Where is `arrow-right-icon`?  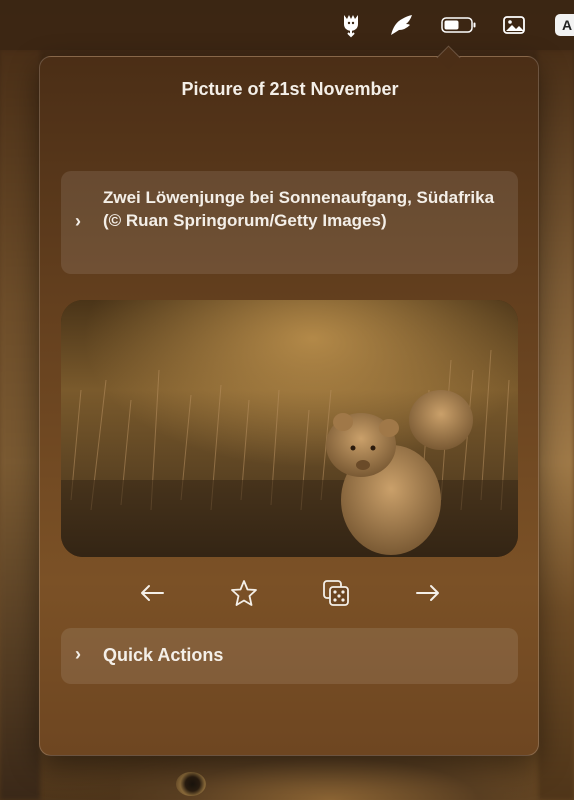 arrow-right-icon is located at coordinates (428, 593).